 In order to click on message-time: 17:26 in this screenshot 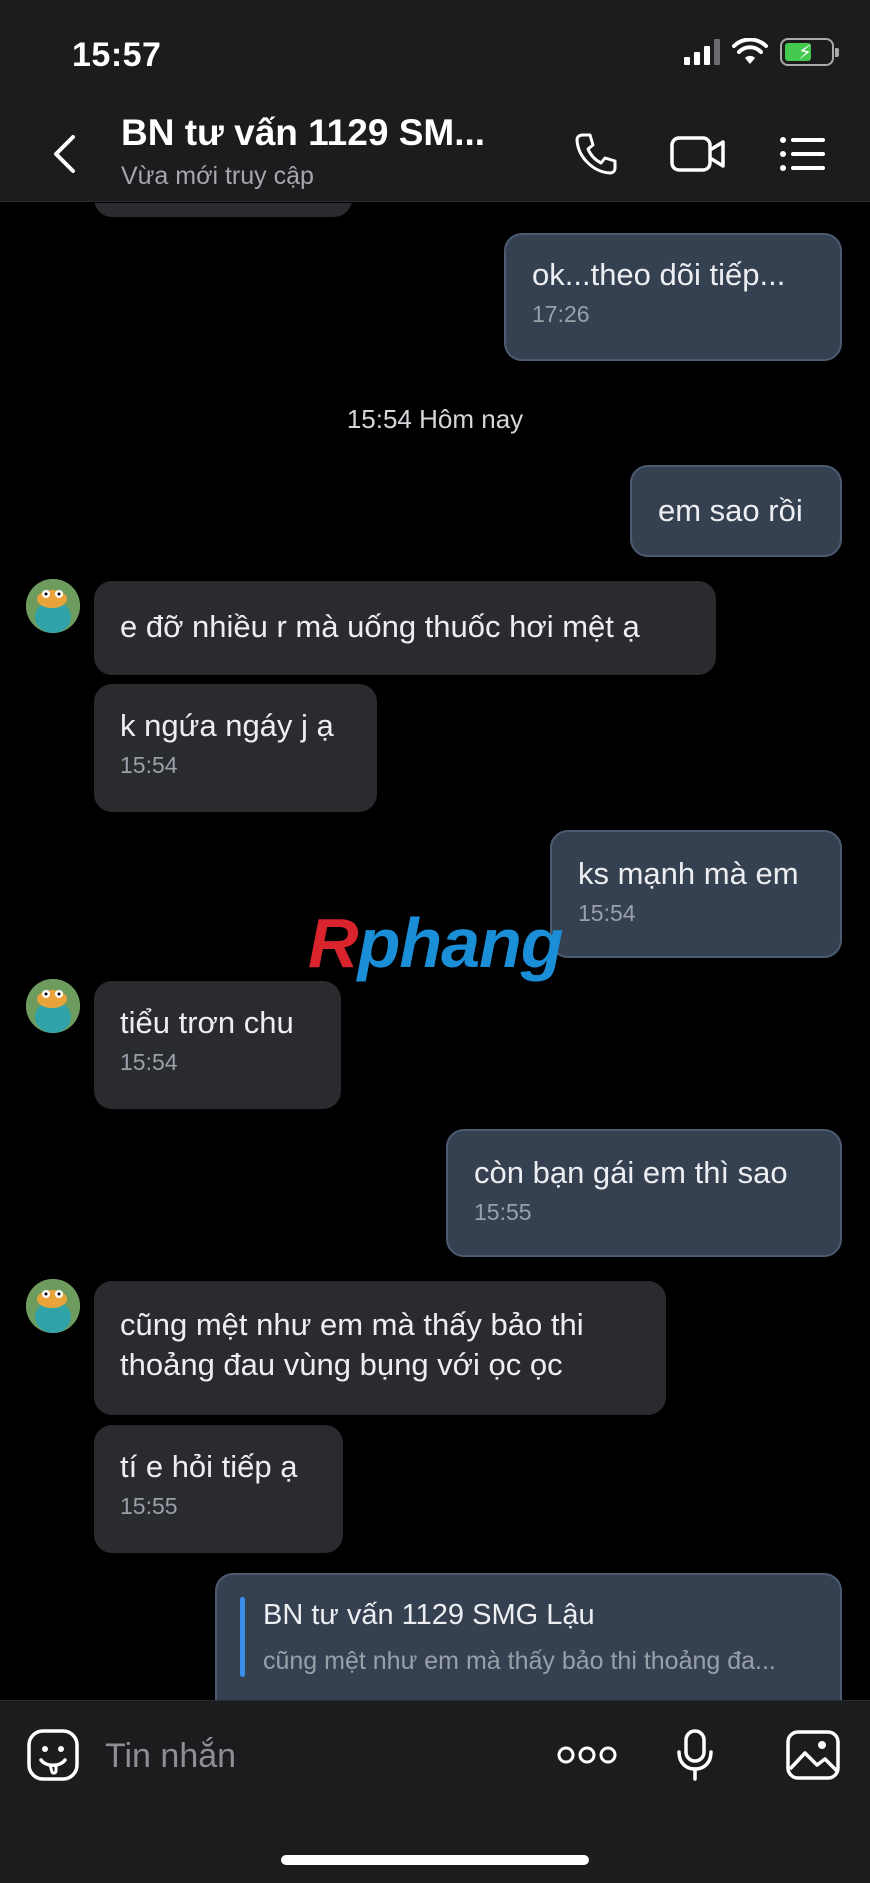, I will do `click(561, 314)`.